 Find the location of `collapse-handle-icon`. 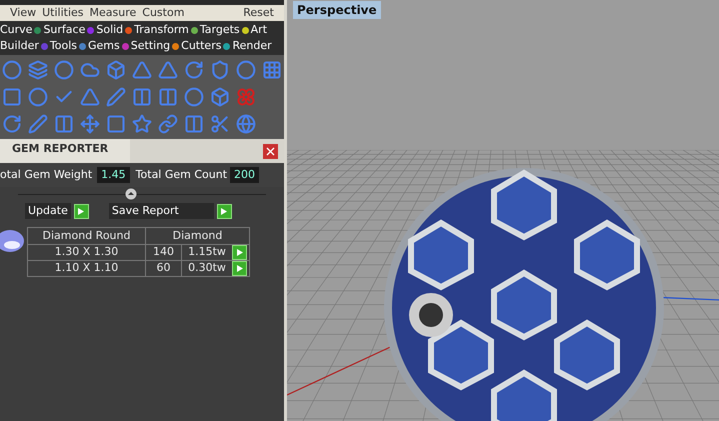

collapse-handle-icon is located at coordinates (131, 194).